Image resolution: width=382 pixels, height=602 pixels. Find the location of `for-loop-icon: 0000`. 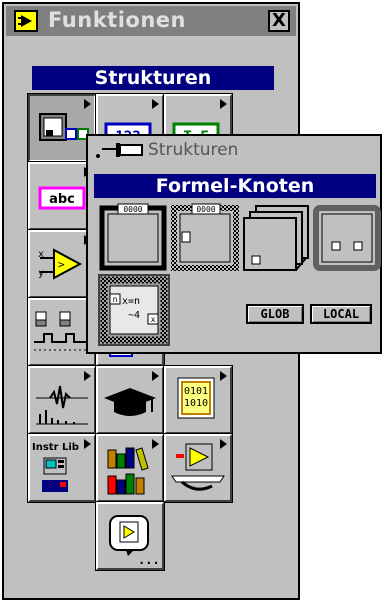

for-loop-icon: 0000 is located at coordinates (206, 238).